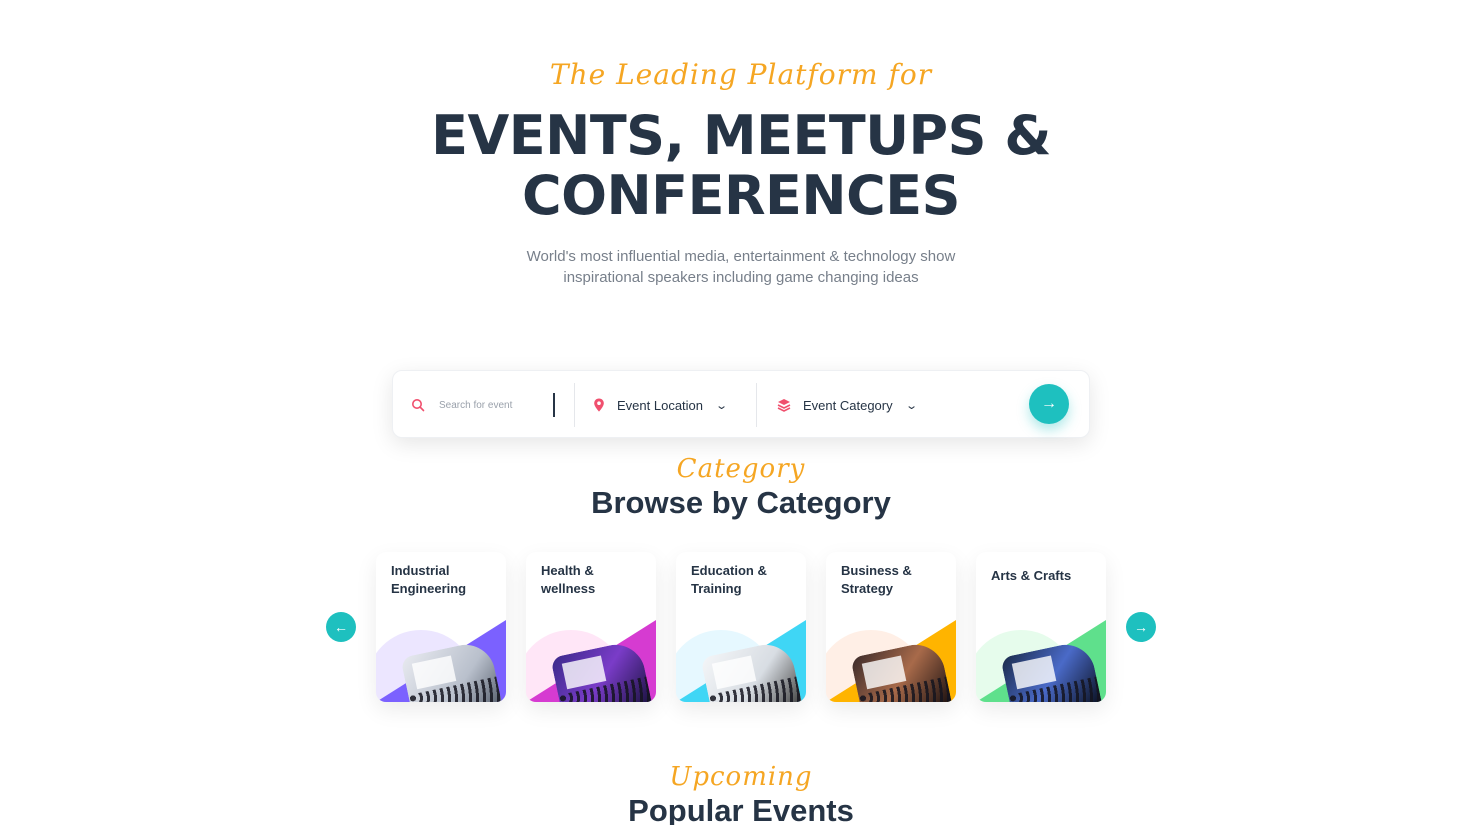  What do you see at coordinates (741, 74) in the screenshot?
I see `hero-tagline: The Leading Platform for` at bounding box center [741, 74].